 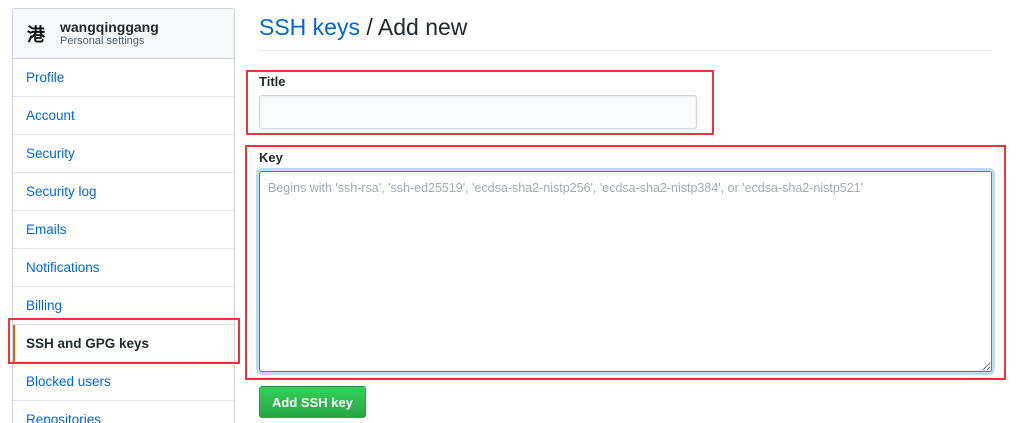 What do you see at coordinates (123, 154) in the screenshot?
I see `sidebar-item-security: Security` at bounding box center [123, 154].